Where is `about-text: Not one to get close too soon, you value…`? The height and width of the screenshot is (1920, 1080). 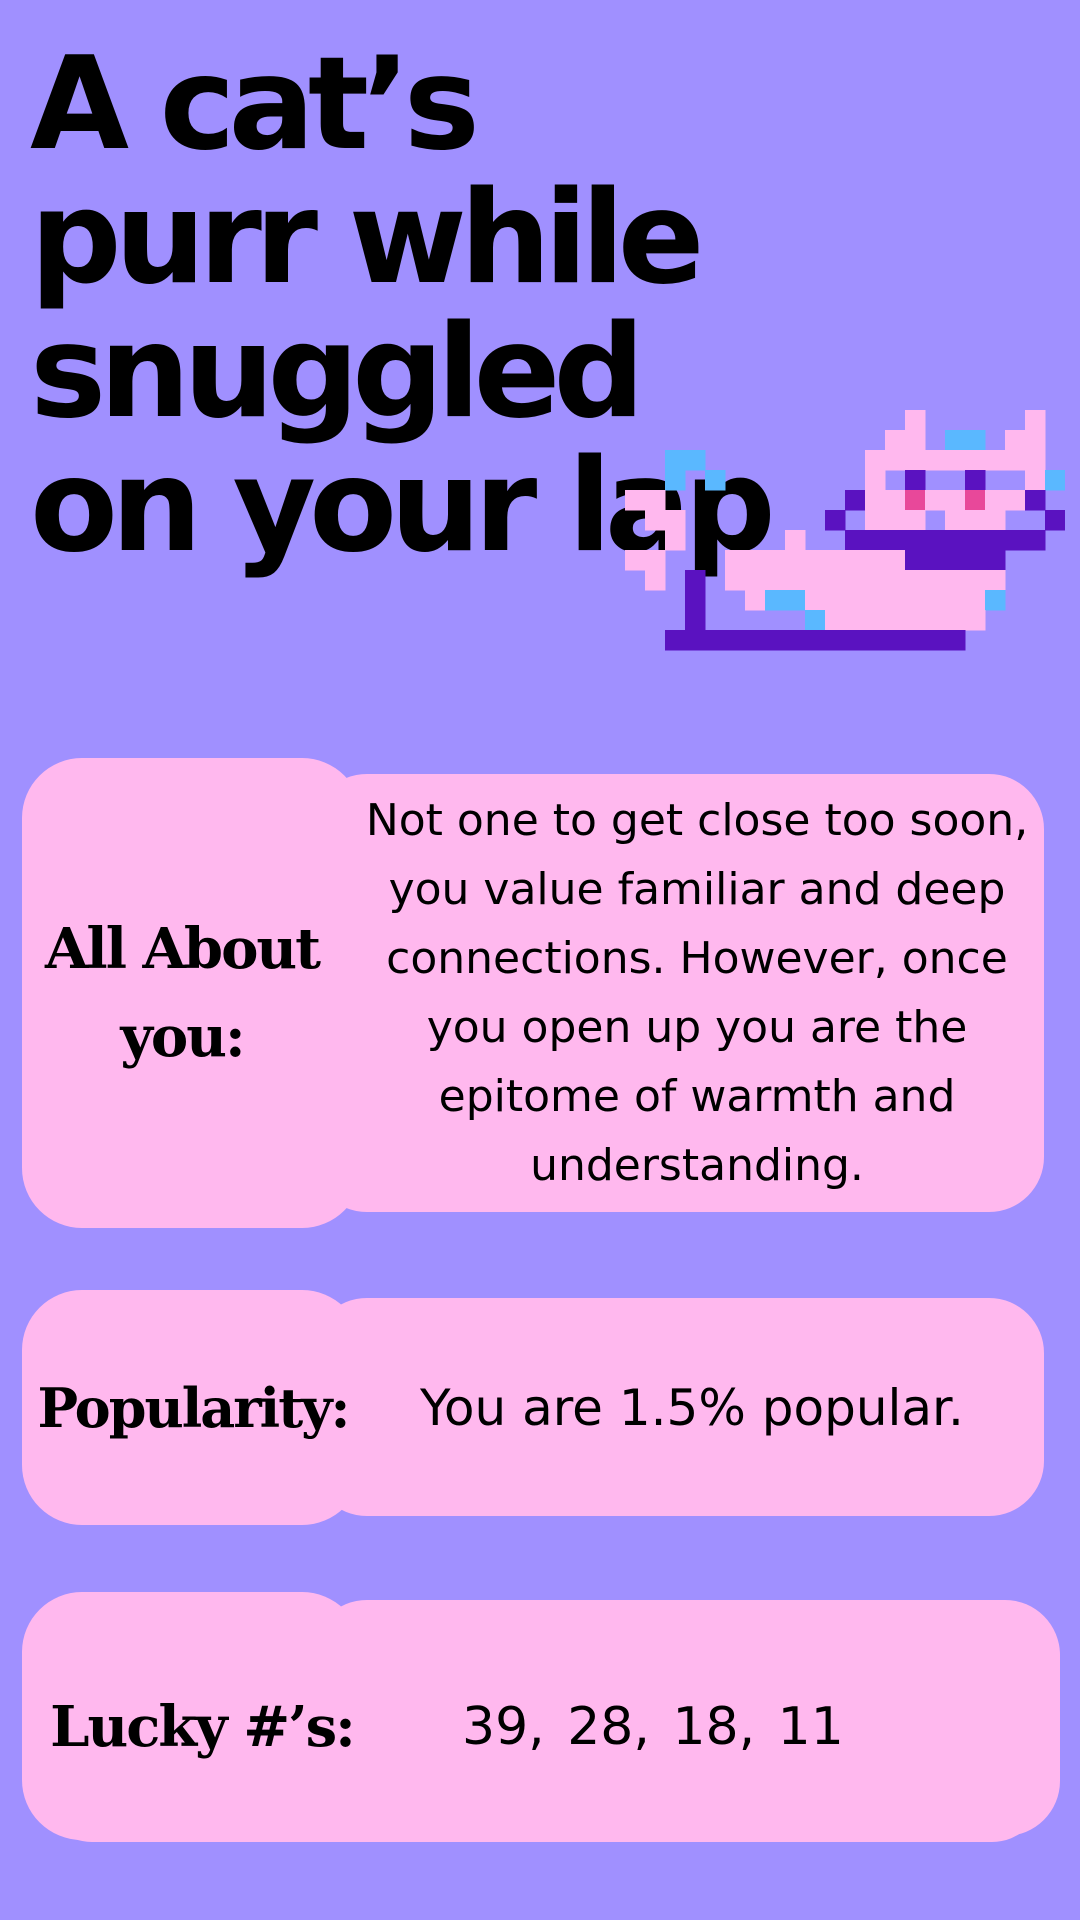 about-text: Not one to get close too soon, you value… is located at coordinates (697, 993).